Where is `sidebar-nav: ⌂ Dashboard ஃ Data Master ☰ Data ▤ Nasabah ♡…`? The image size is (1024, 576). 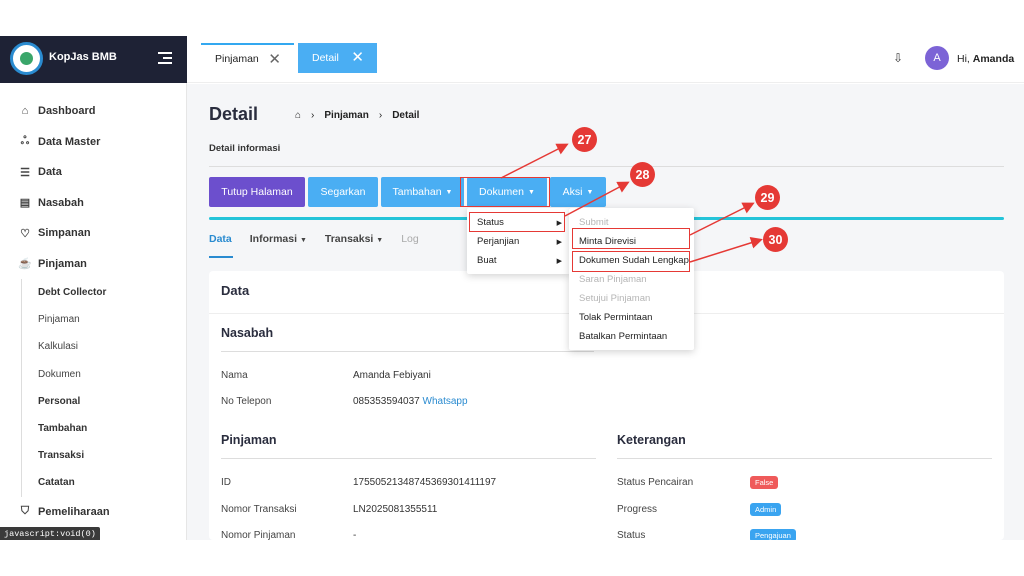
sidebar-nav: ⌂ Dashboard ஃ Data Master ☰ Data ▤ Nasabah ♡… is located at coordinates (93, 311).